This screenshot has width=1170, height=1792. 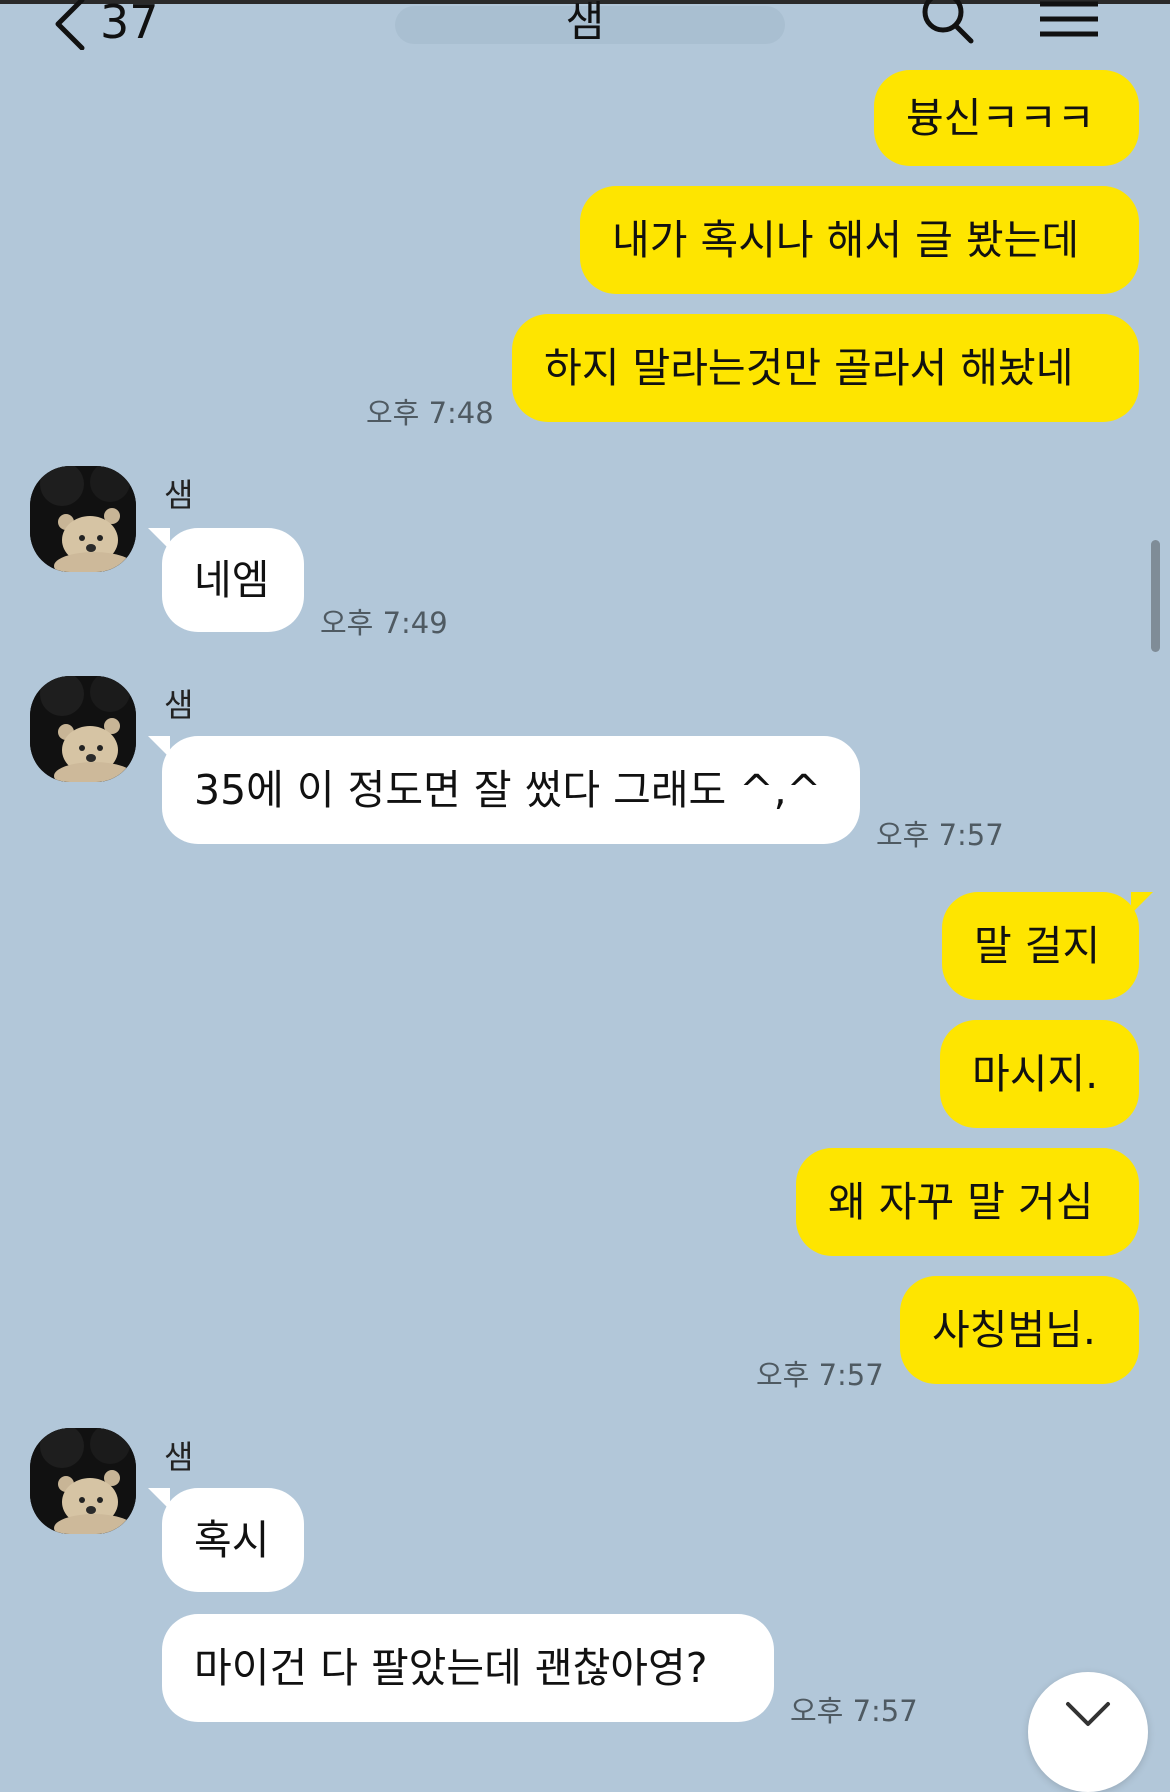 What do you see at coordinates (947, 25) in the screenshot?
I see `search-icon` at bounding box center [947, 25].